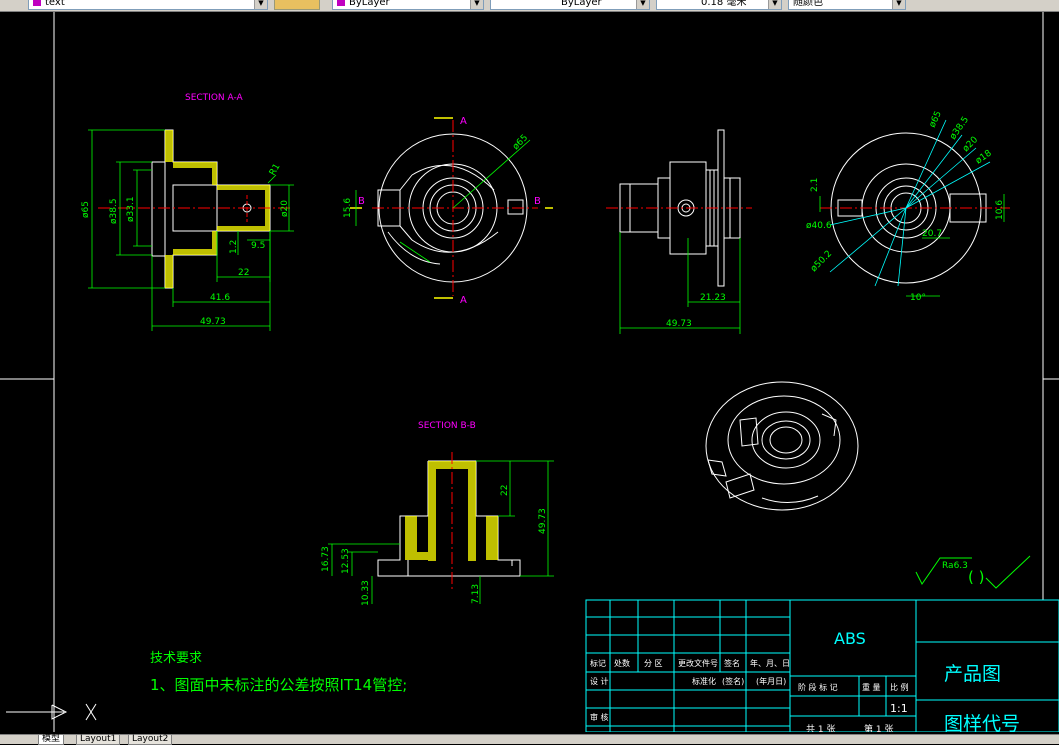 This screenshot has width=1059, height=745. I want to click on cut-label-a-top: A, so click(463, 121).